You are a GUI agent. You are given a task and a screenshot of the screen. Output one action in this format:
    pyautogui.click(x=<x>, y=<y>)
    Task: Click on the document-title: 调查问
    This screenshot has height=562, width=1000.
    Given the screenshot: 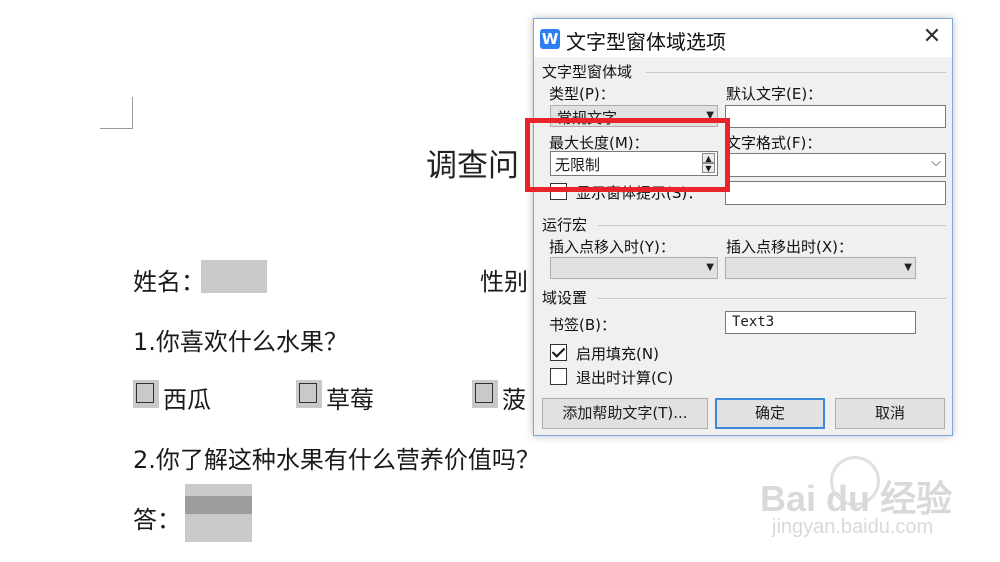 What is the action you would take?
    pyautogui.click(x=472, y=166)
    